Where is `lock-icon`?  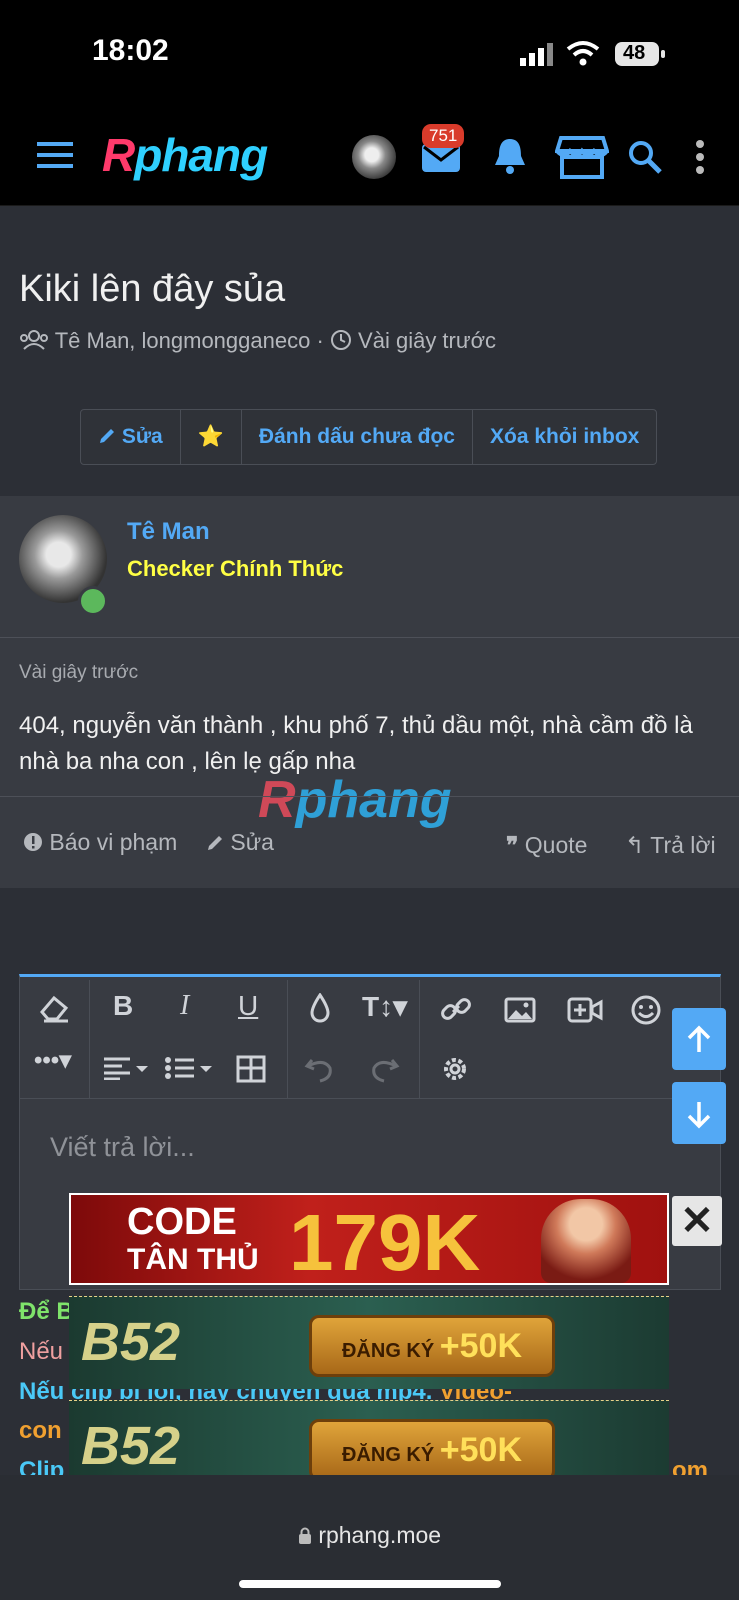
lock-icon is located at coordinates (305, 1535).